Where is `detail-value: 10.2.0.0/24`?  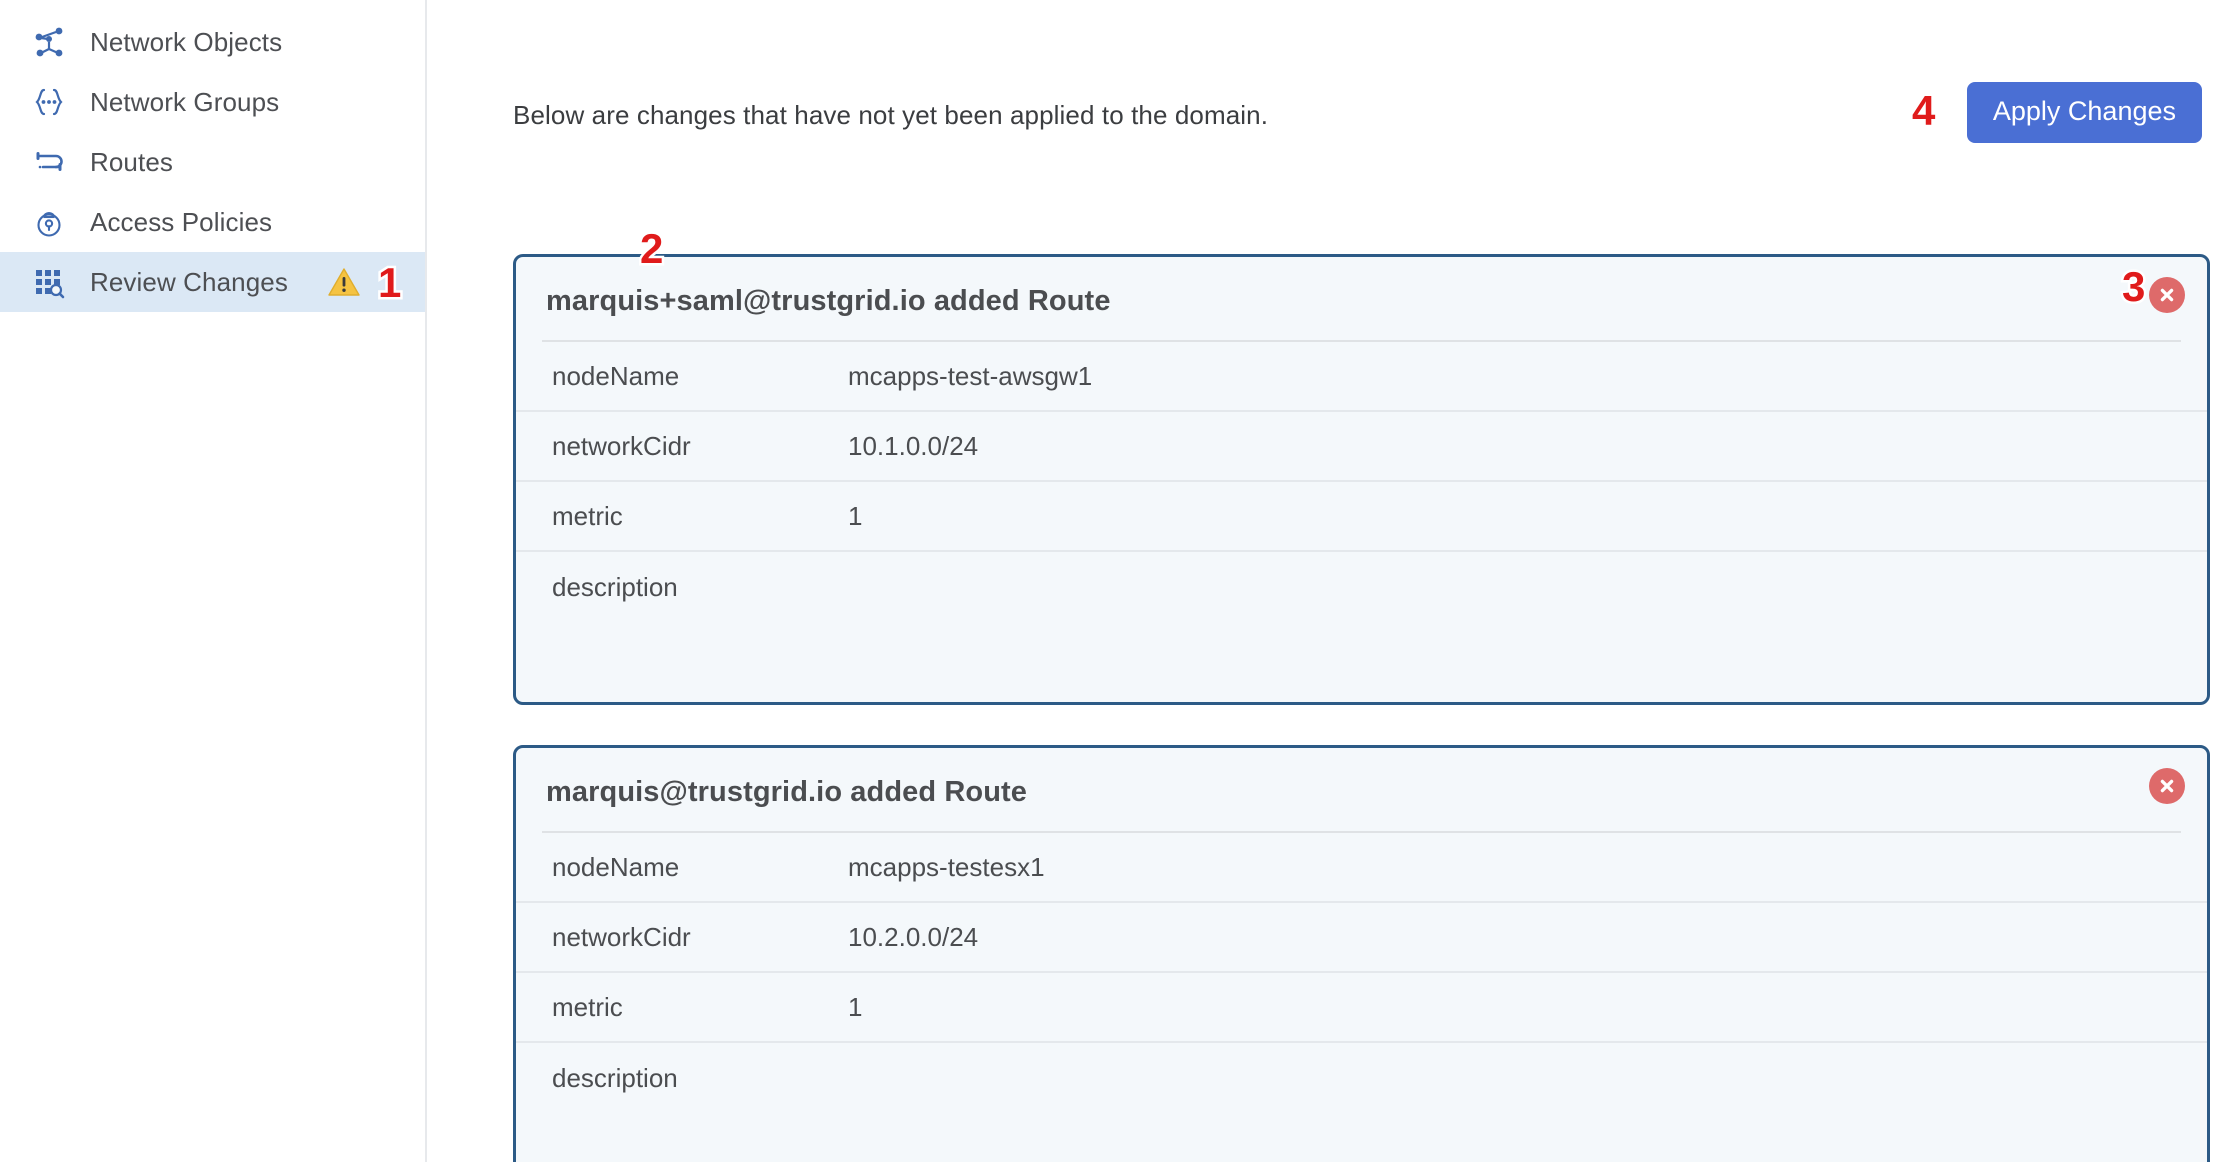 detail-value: 10.2.0.0/24 is located at coordinates (913, 936).